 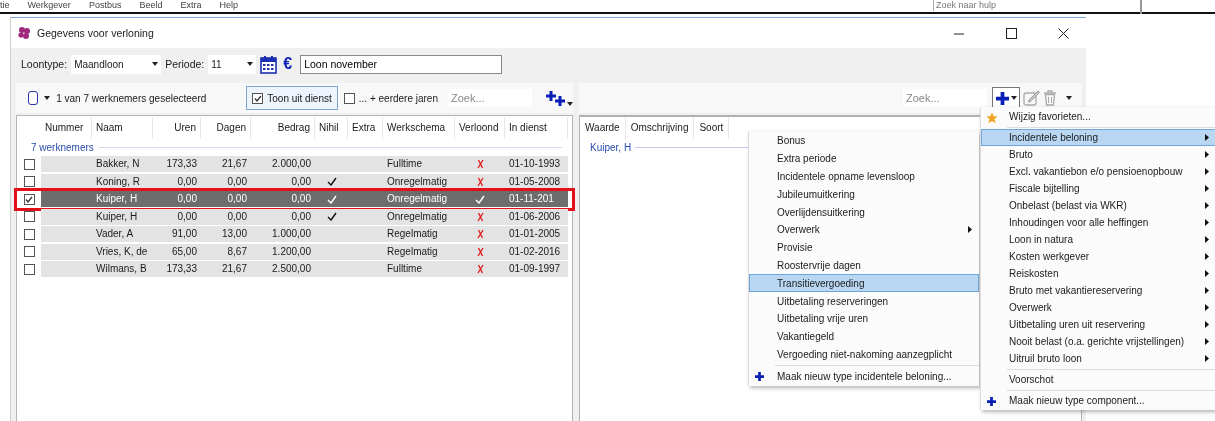 What do you see at coordinates (864, 176) in the screenshot?
I see `menu-item: Incidentele opname levensloop` at bounding box center [864, 176].